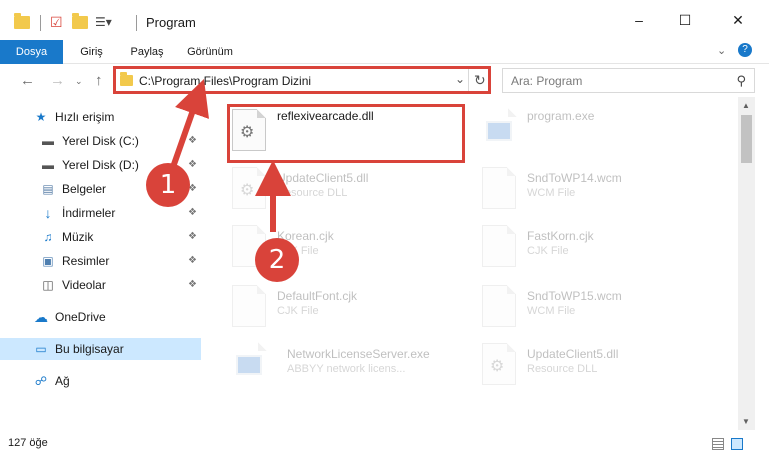  What do you see at coordinates (230, 155) in the screenshot?
I see `annotation-arrows` at bounding box center [230, 155].